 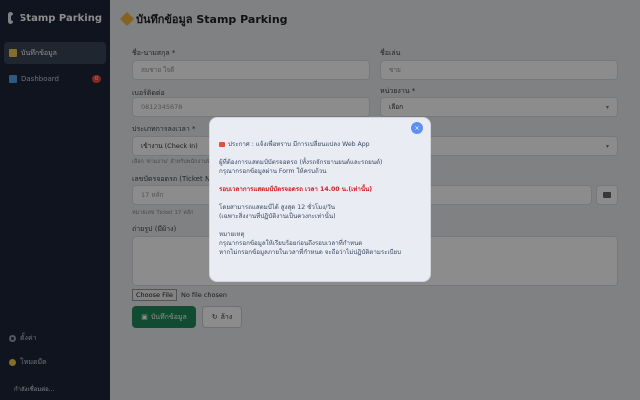 What do you see at coordinates (222, 144) in the screenshot?
I see `megaphone-icon` at bounding box center [222, 144].